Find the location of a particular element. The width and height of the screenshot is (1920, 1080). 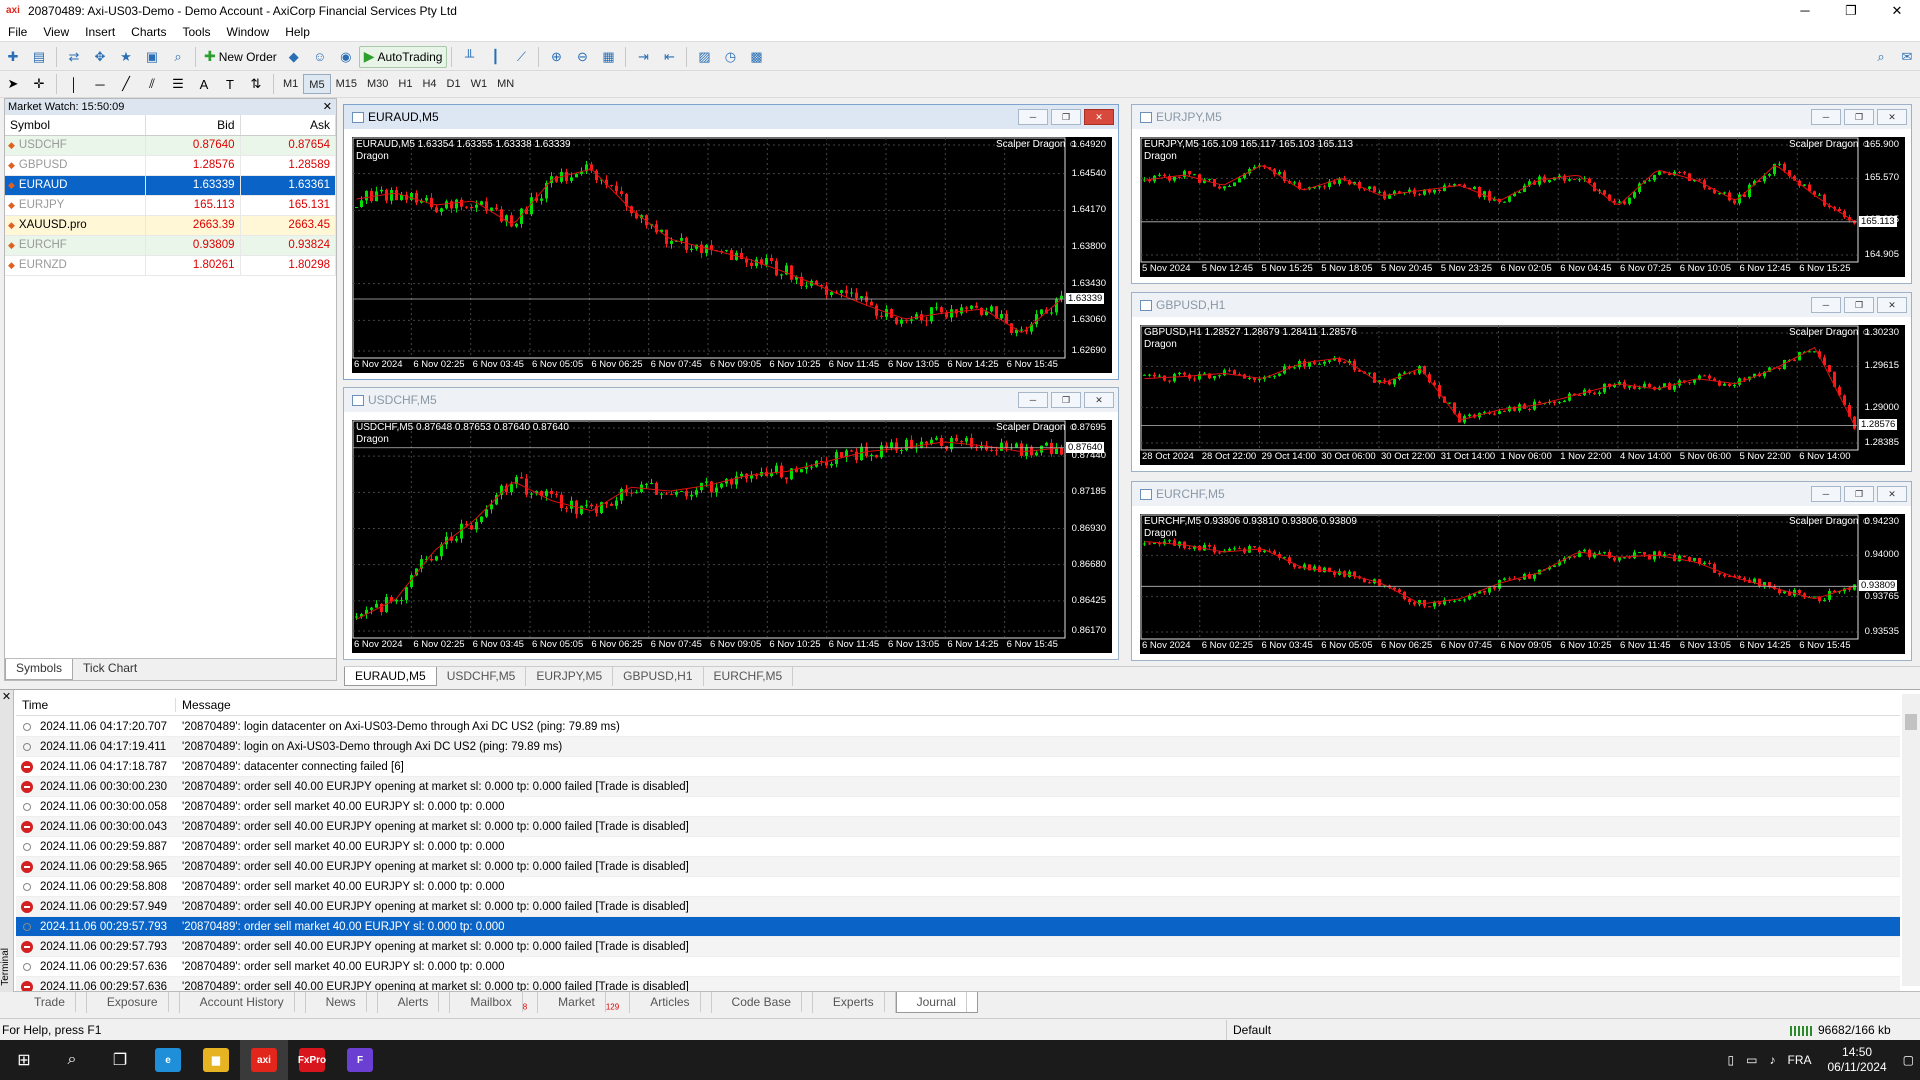

chart-titlebar: EURCHF,M5 ─ ❐ ✕ is located at coordinates (1521, 494).